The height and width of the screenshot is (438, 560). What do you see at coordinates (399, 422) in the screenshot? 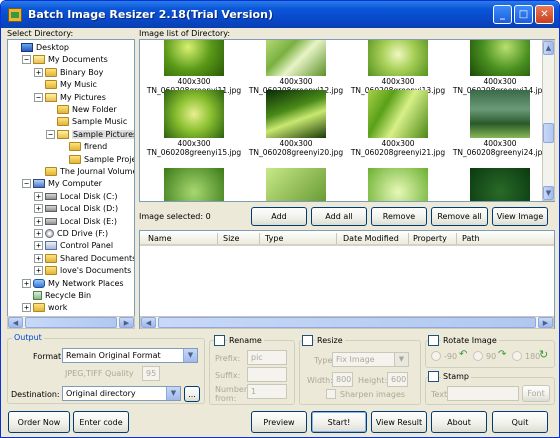
I see `view-result-button: View Result` at bounding box center [399, 422].